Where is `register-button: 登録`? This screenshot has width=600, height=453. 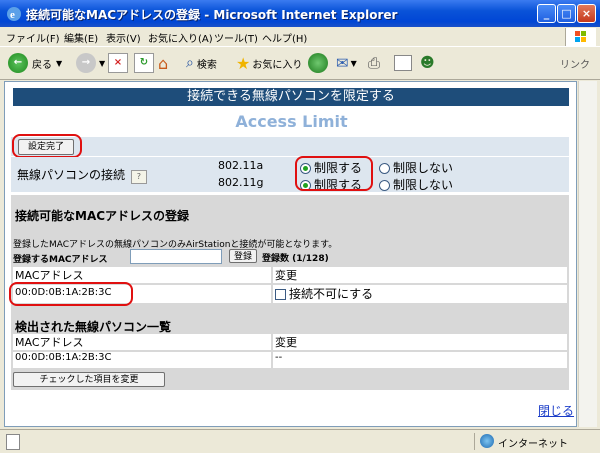 register-button: 登録 is located at coordinates (243, 256).